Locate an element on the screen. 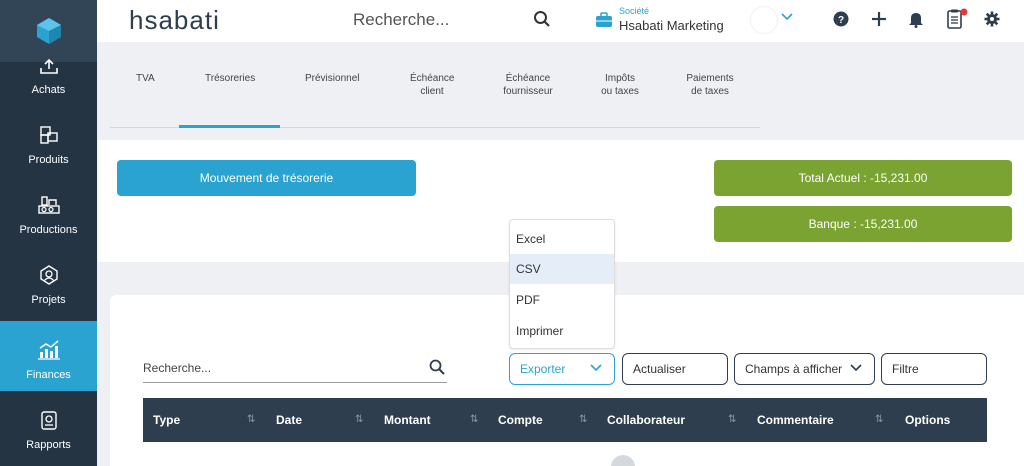 Image resolution: width=1024 pixels, height=466 pixels. export-option-csv: CSV is located at coordinates (562, 269).